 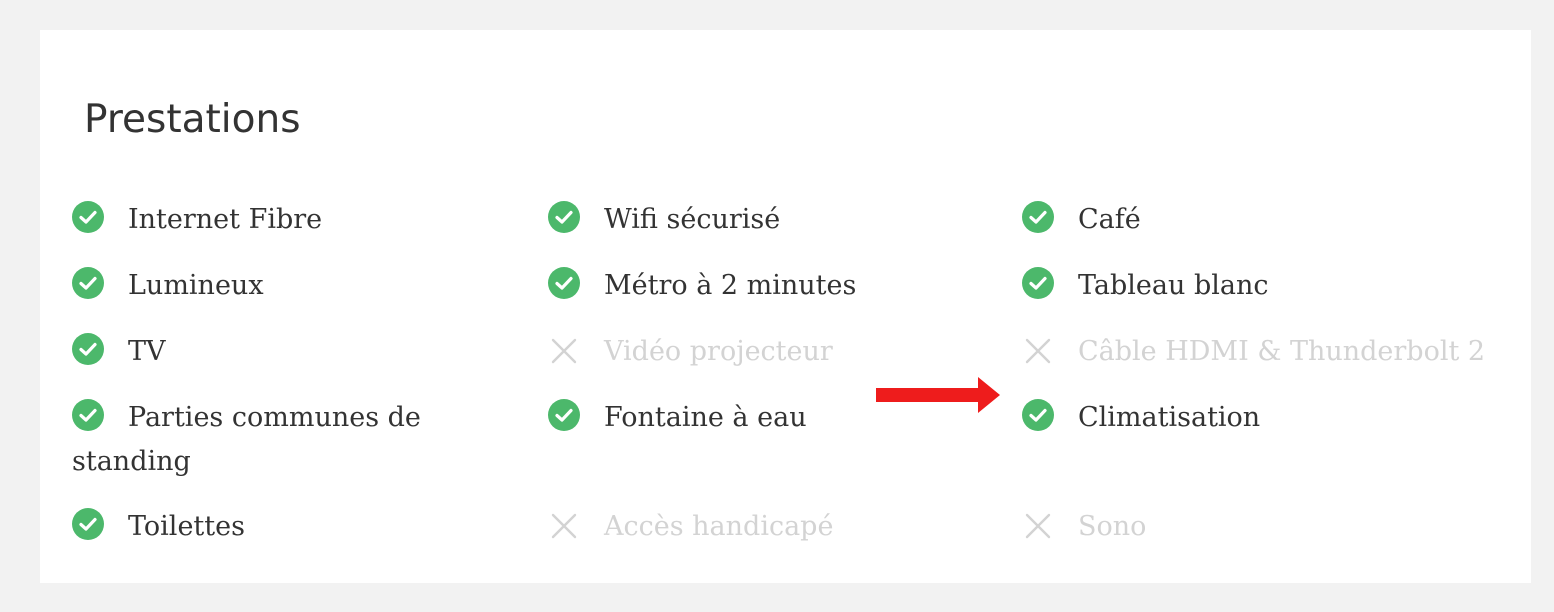 I want to click on amenity-metro: Métro à 2 minutes, so click(x=758, y=286).